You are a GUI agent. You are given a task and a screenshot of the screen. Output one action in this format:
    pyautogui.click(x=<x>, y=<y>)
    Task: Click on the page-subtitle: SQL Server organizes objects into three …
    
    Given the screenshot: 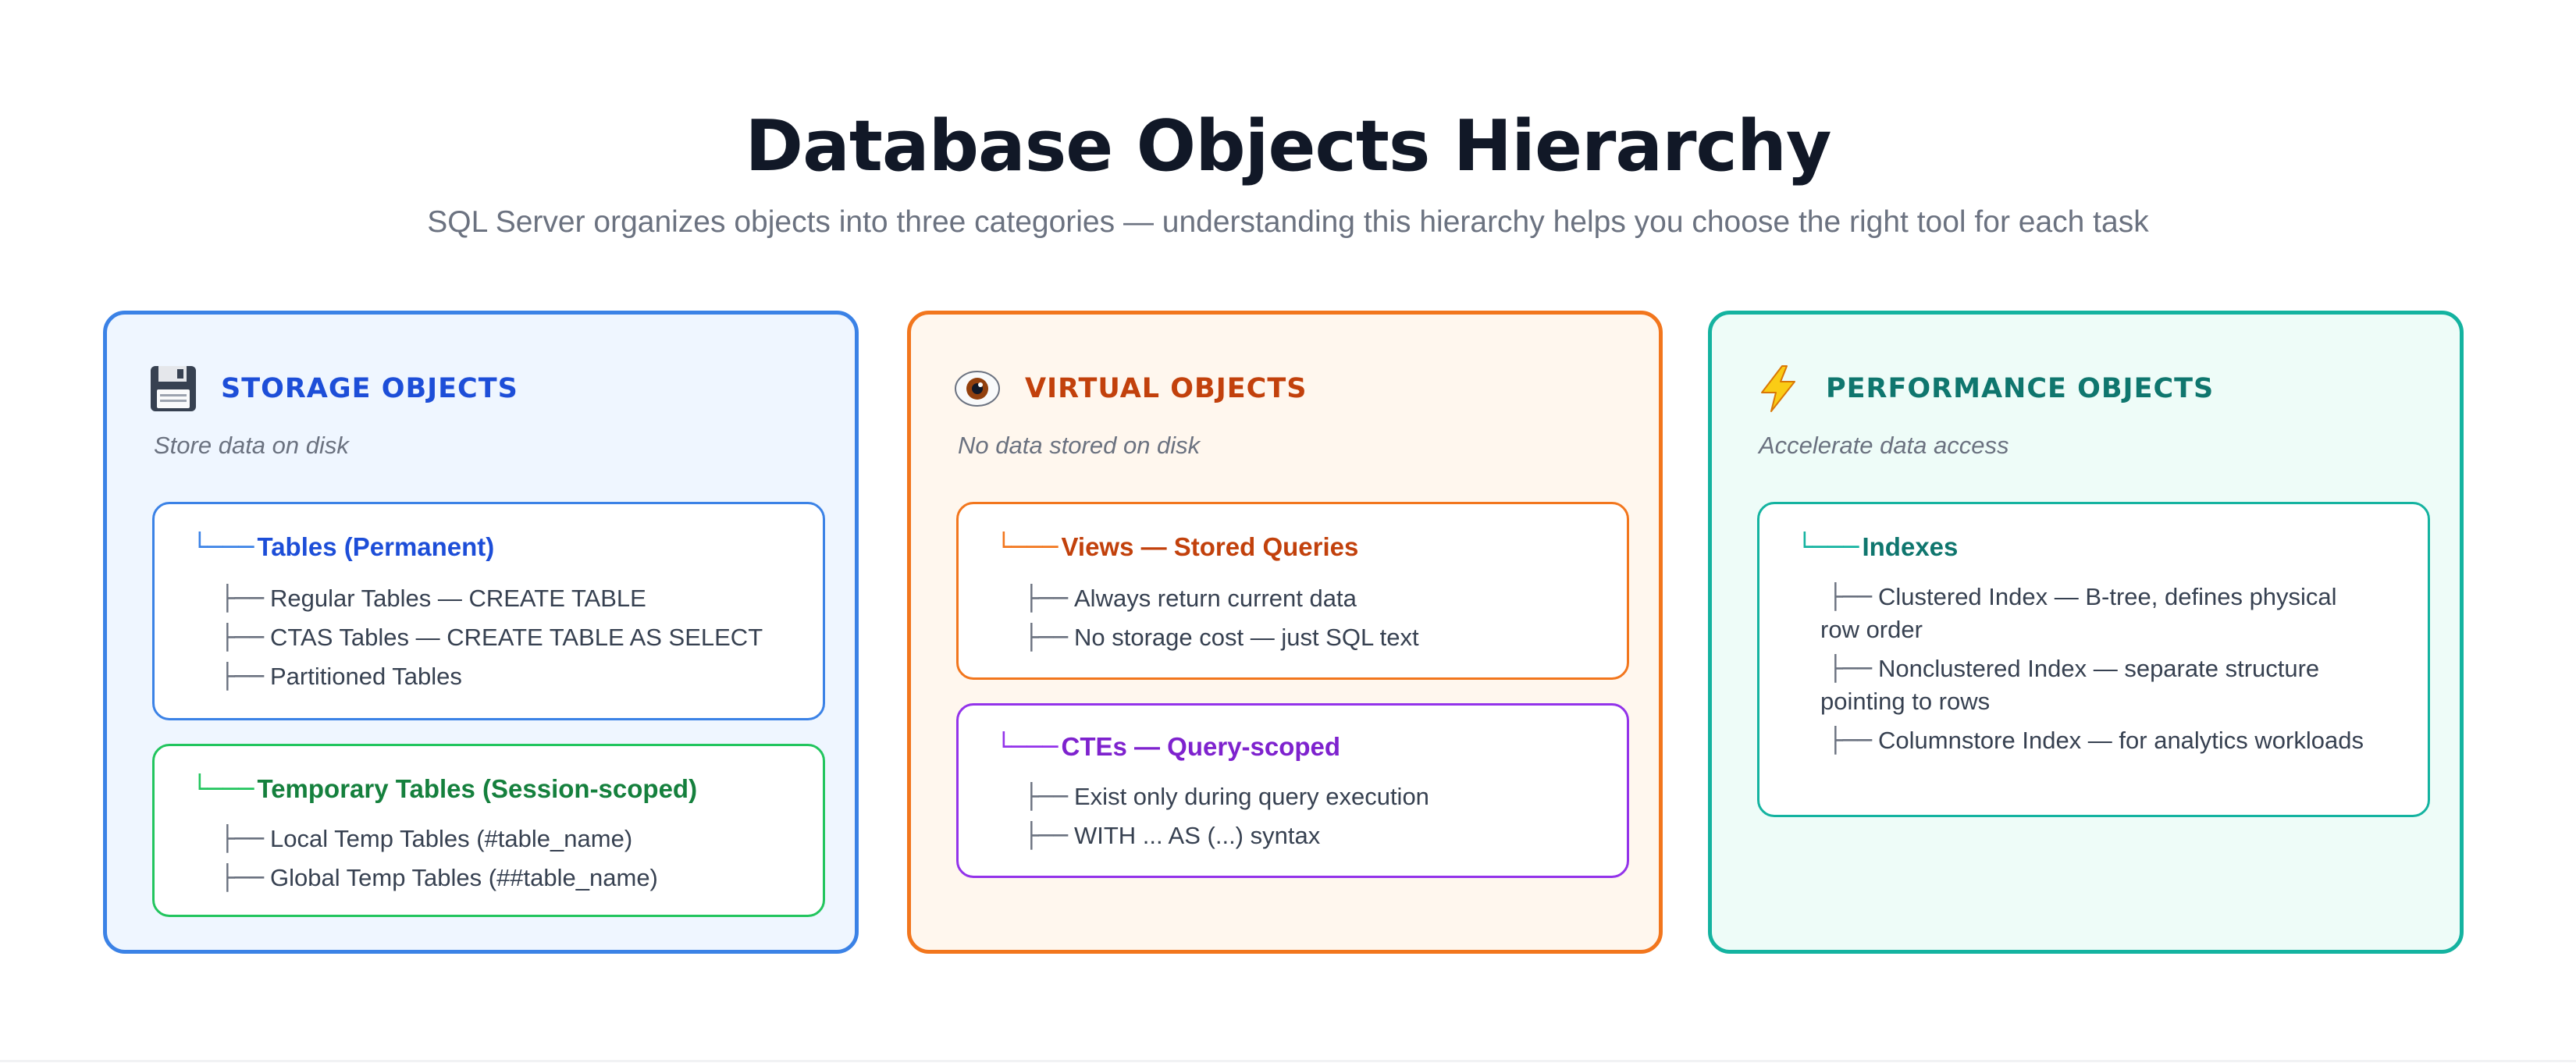 What is the action you would take?
    pyautogui.click(x=1288, y=222)
    